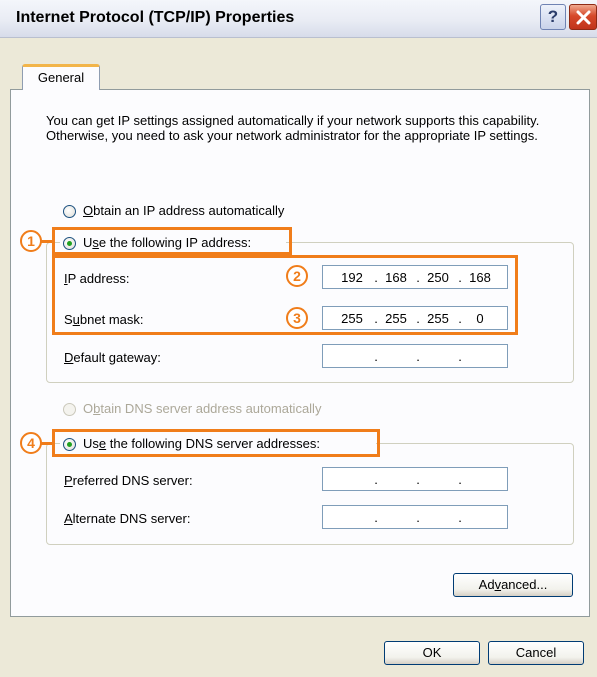 This screenshot has height=677, width=597. What do you see at coordinates (68, 480) in the screenshot?
I see `mnemonic-key: P` at bounding box center [68, 480].